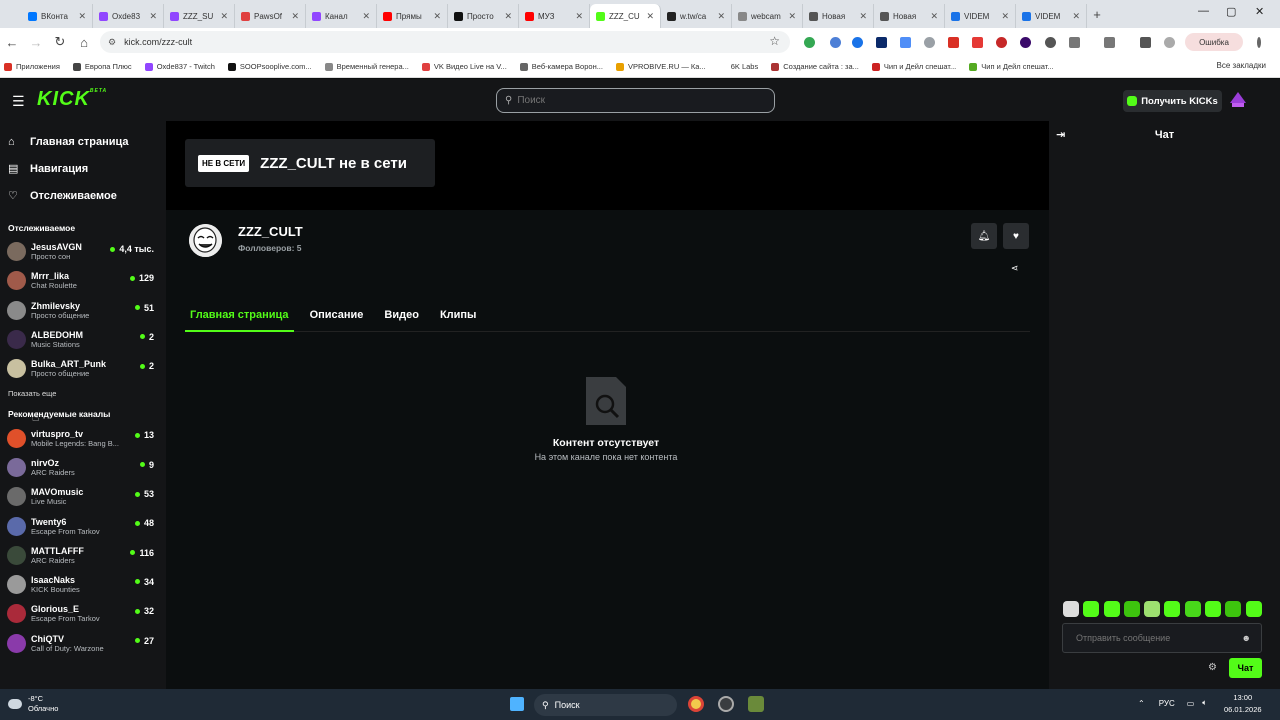  What do you see at coordinates (905, 42) in the screenshot?
I see `translate-icon` at bounding box center [905, 42].